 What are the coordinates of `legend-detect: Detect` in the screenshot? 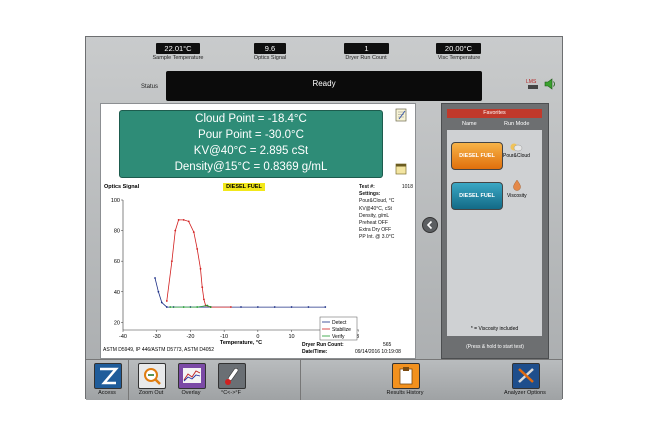 It's located at (339, 323).